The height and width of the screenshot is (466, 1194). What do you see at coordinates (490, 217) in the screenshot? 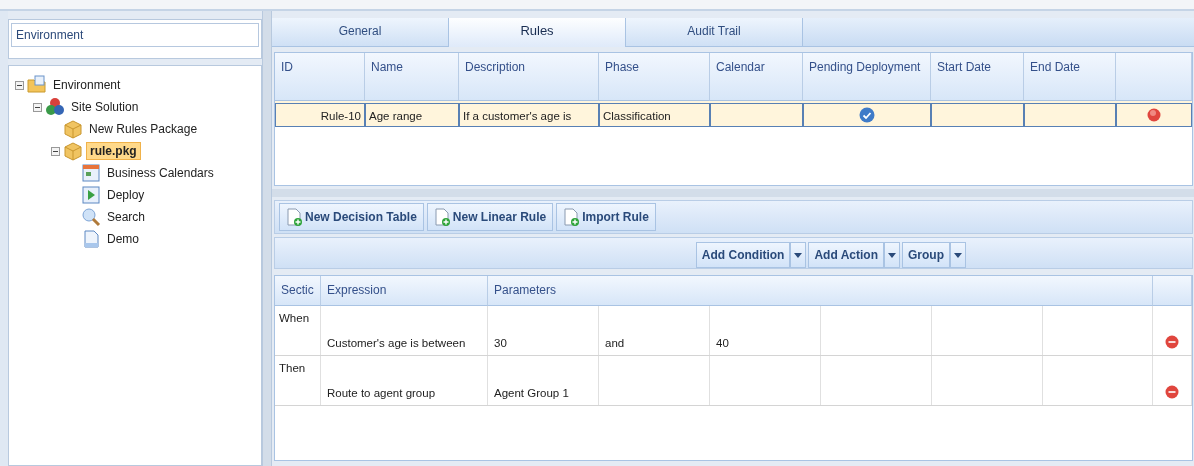
I see `toolbar-button: New Linear Rule` at bounding box center [490, 217].